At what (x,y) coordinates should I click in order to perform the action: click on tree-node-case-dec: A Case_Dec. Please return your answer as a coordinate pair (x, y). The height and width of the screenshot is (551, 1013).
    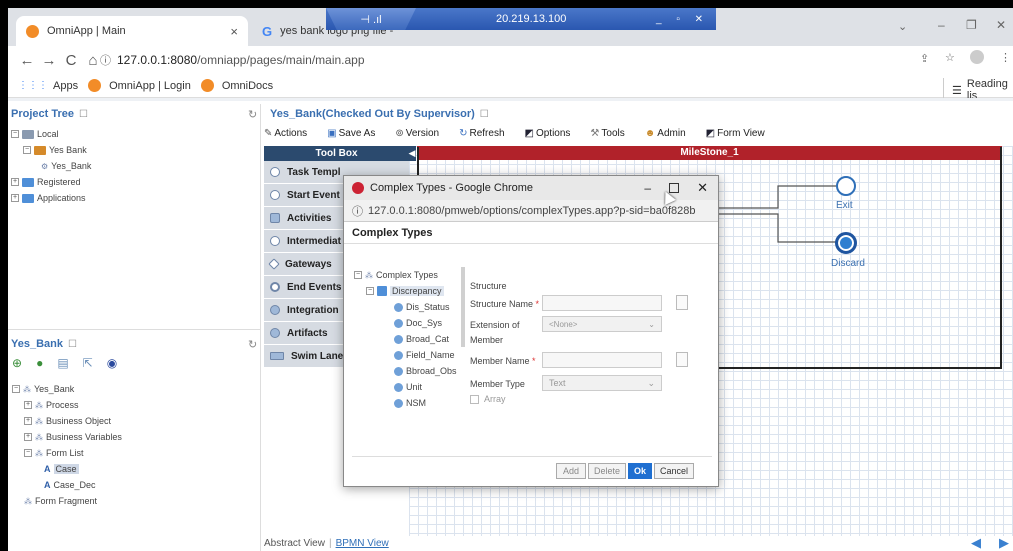
    Looking at the image, I should click on (67, 485).